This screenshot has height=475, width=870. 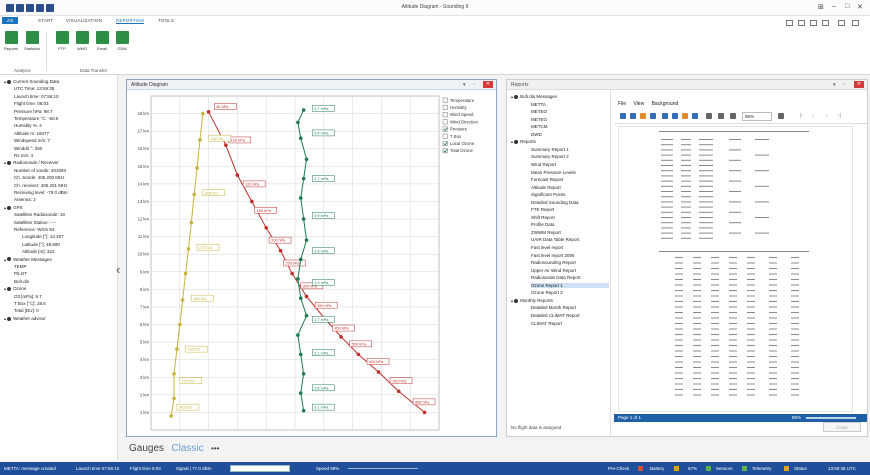 What do you see at coordinates (555, 202) in the screenshot?
I see `report-item: Detailed Sounding Data` at bounding box center [555, 202].